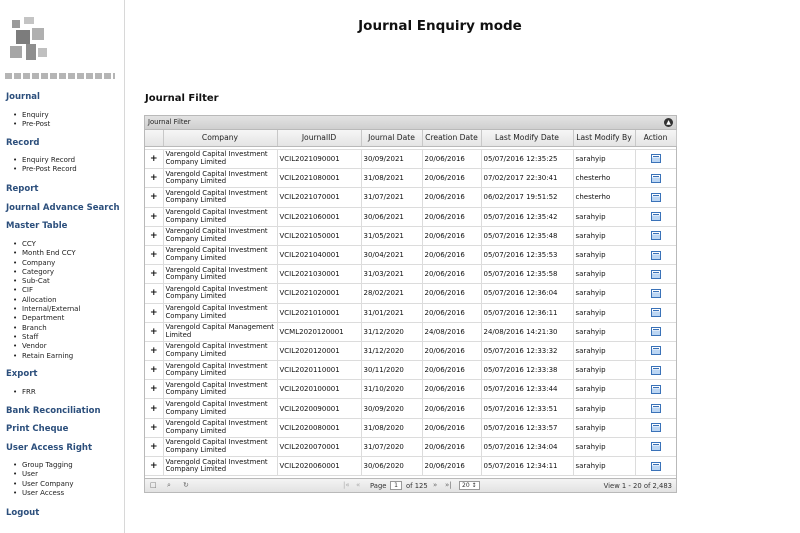 The width and height of the screenshot is (800, 533). I want to click on page-number-input: 1, so click(396, 485).